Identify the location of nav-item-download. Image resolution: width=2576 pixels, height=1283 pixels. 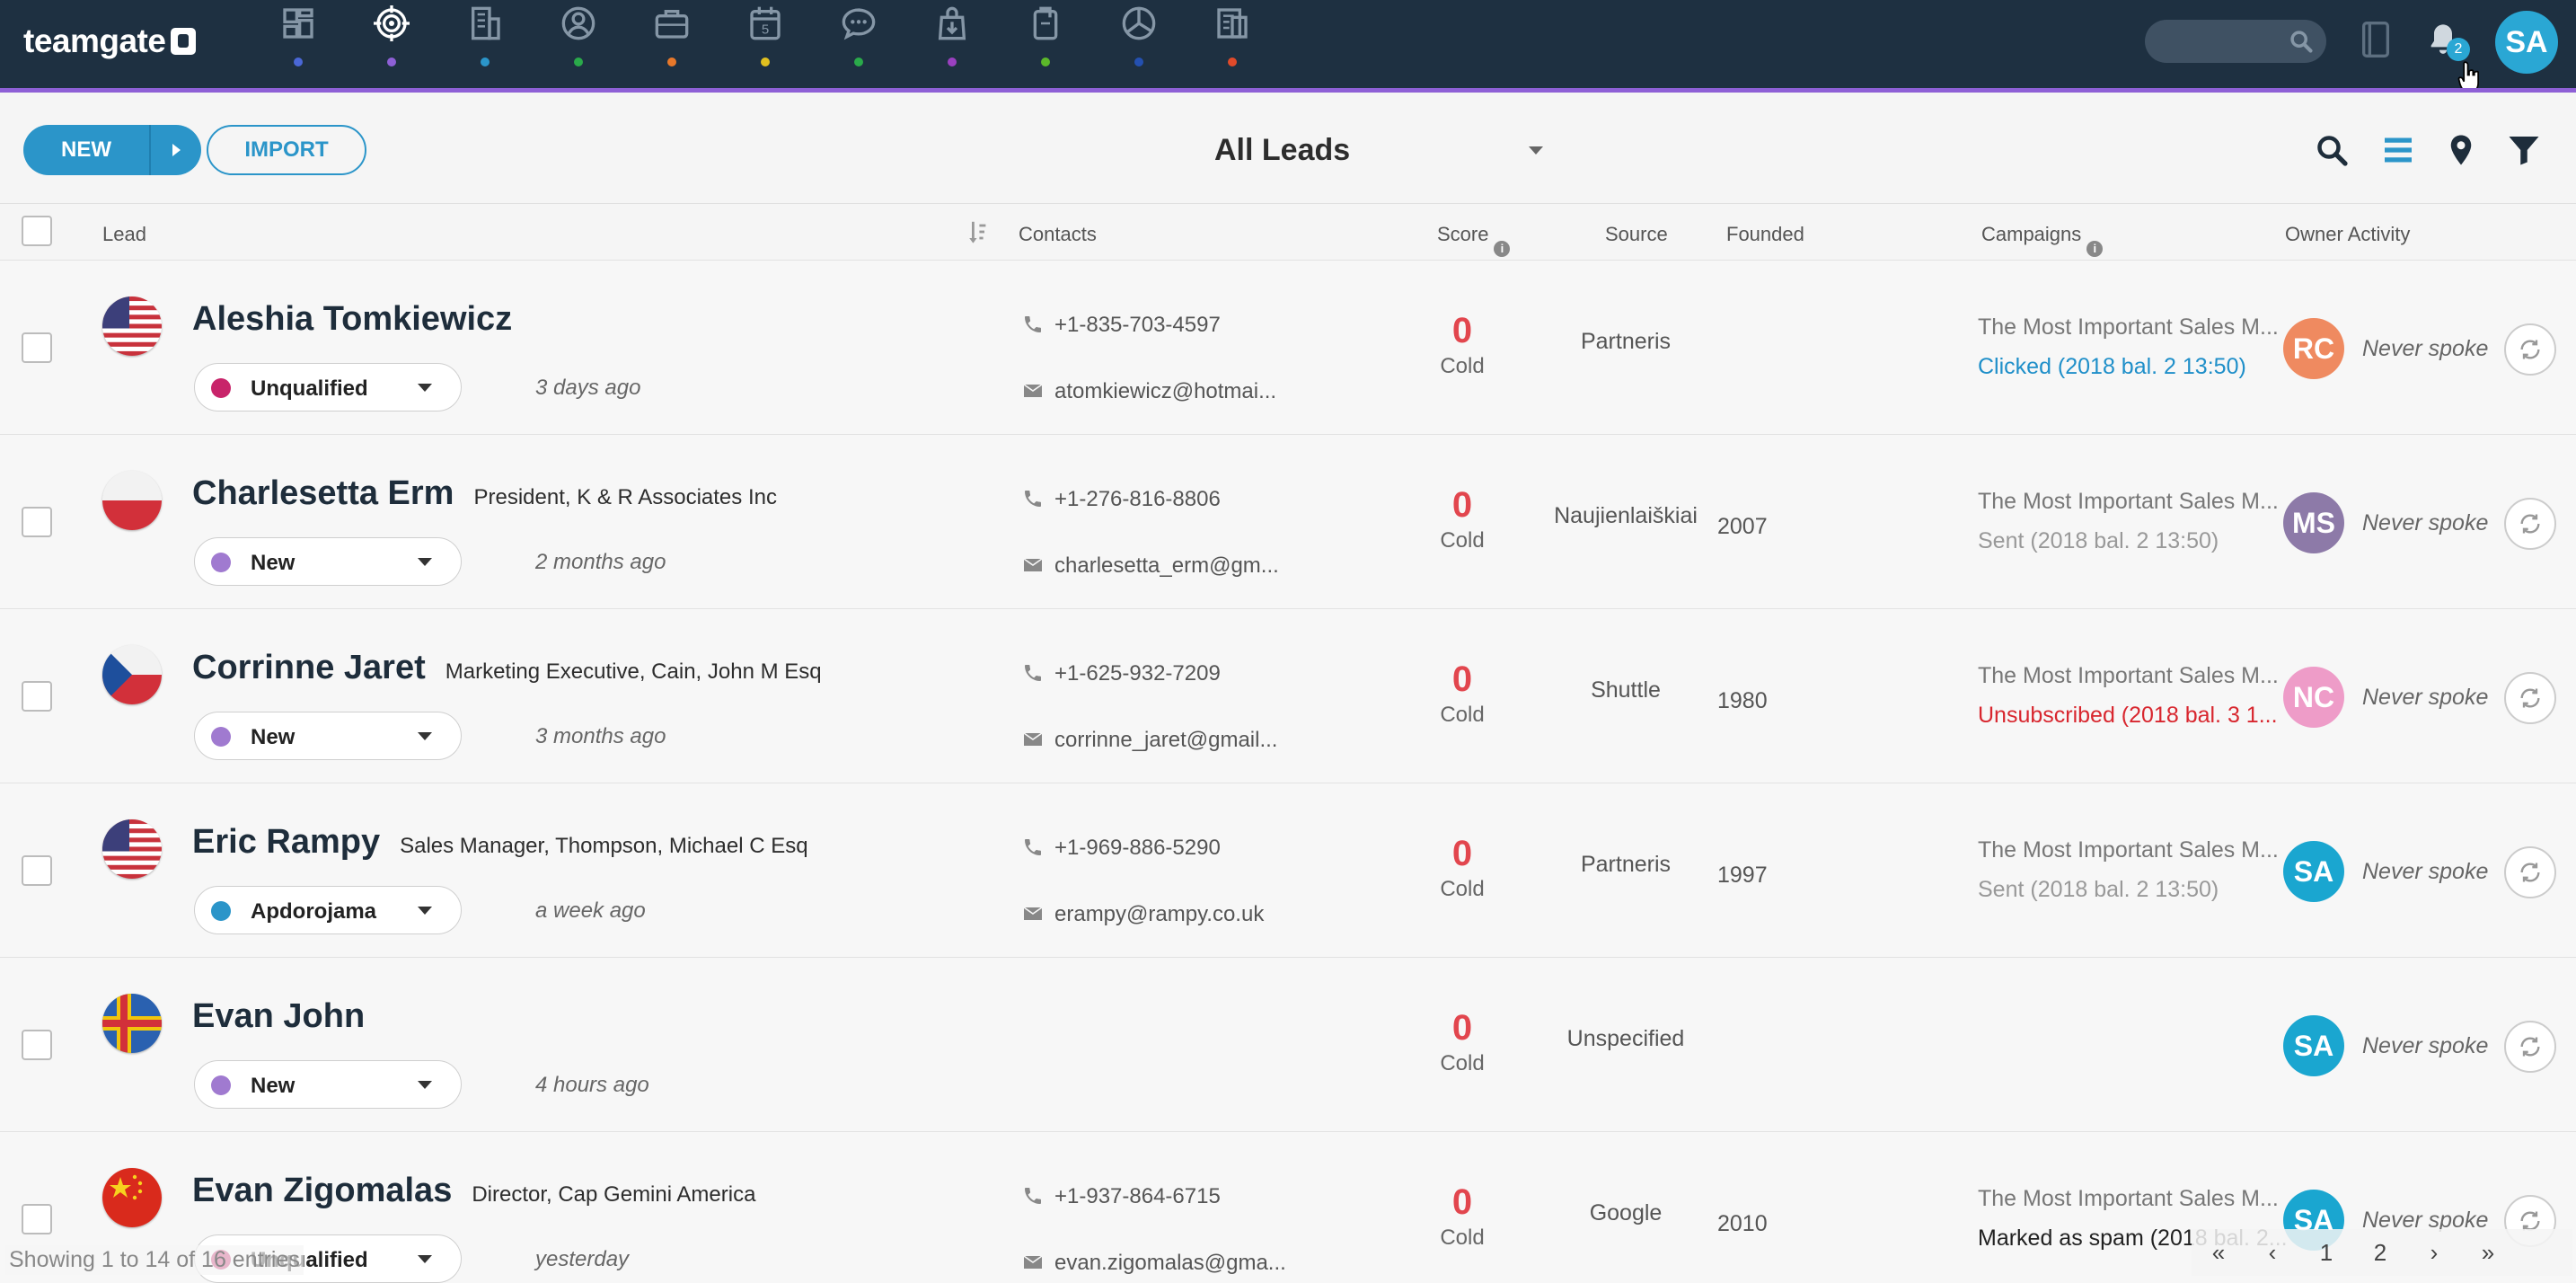
(952, 45).